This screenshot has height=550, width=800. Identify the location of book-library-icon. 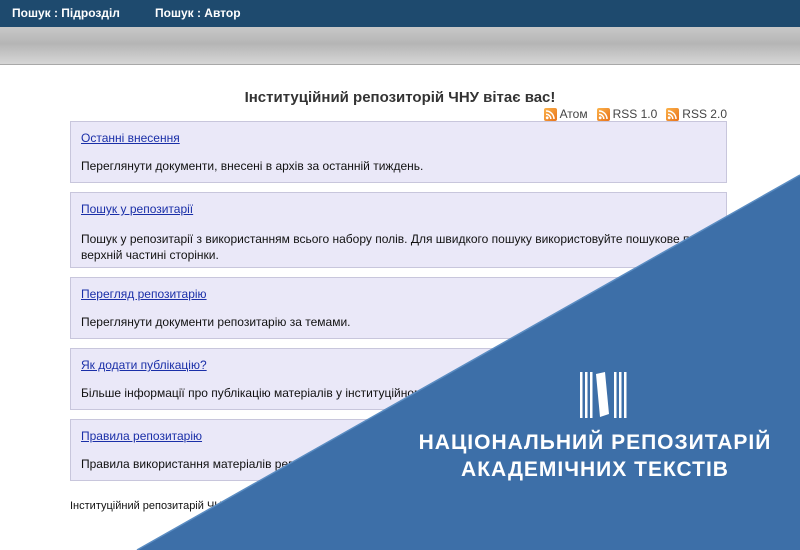
(603, 395).